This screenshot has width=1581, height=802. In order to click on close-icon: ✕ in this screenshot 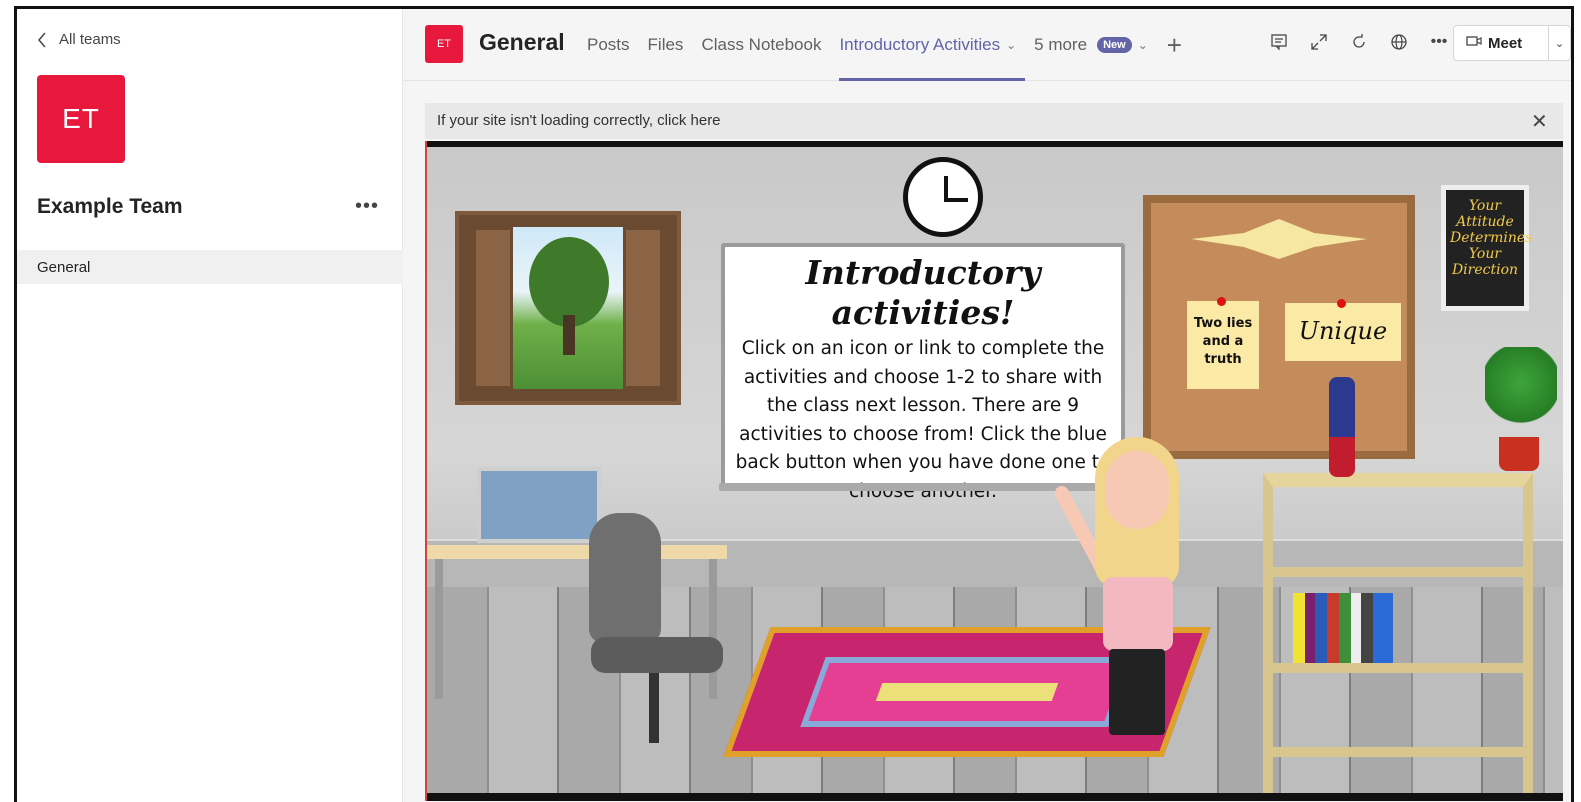, I will do `click(1539, 121)`.